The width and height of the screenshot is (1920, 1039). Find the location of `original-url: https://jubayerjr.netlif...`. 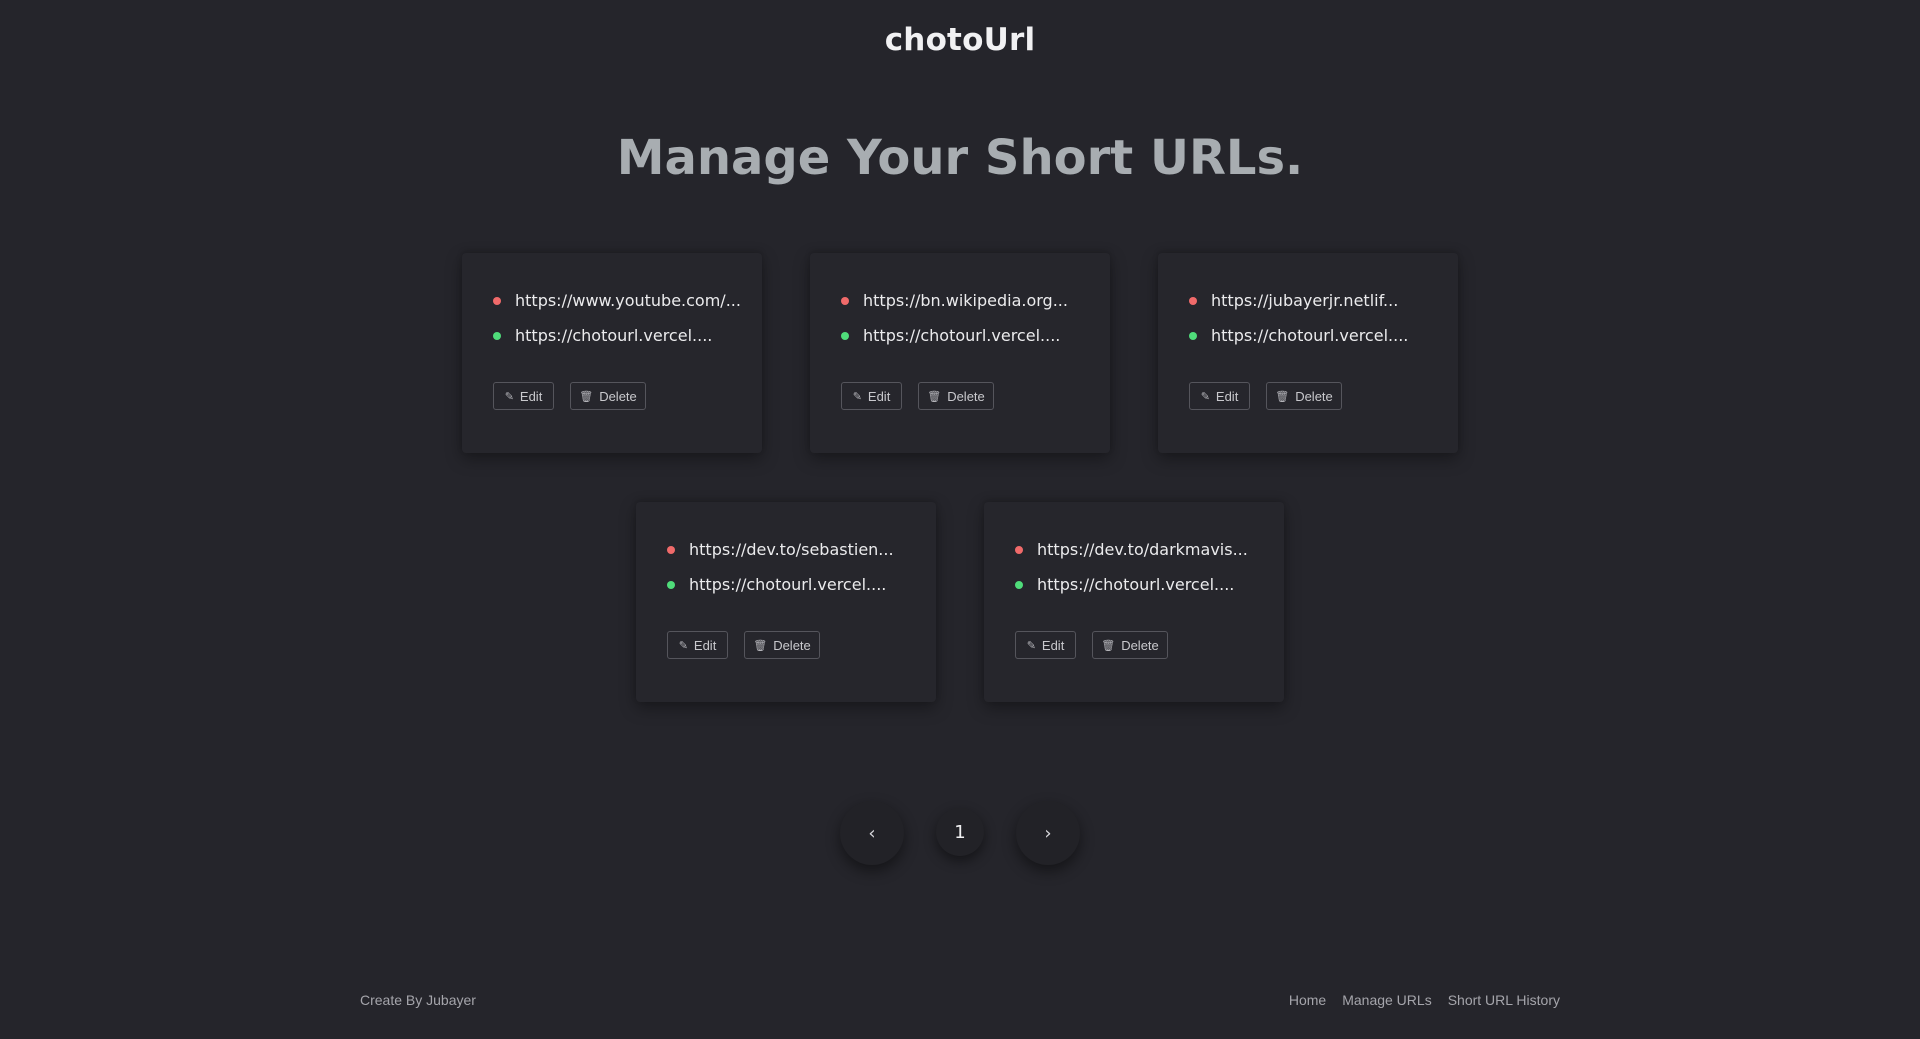

original-url: https://jubayerjr.netlif... is located at coordinates (1293, 300).